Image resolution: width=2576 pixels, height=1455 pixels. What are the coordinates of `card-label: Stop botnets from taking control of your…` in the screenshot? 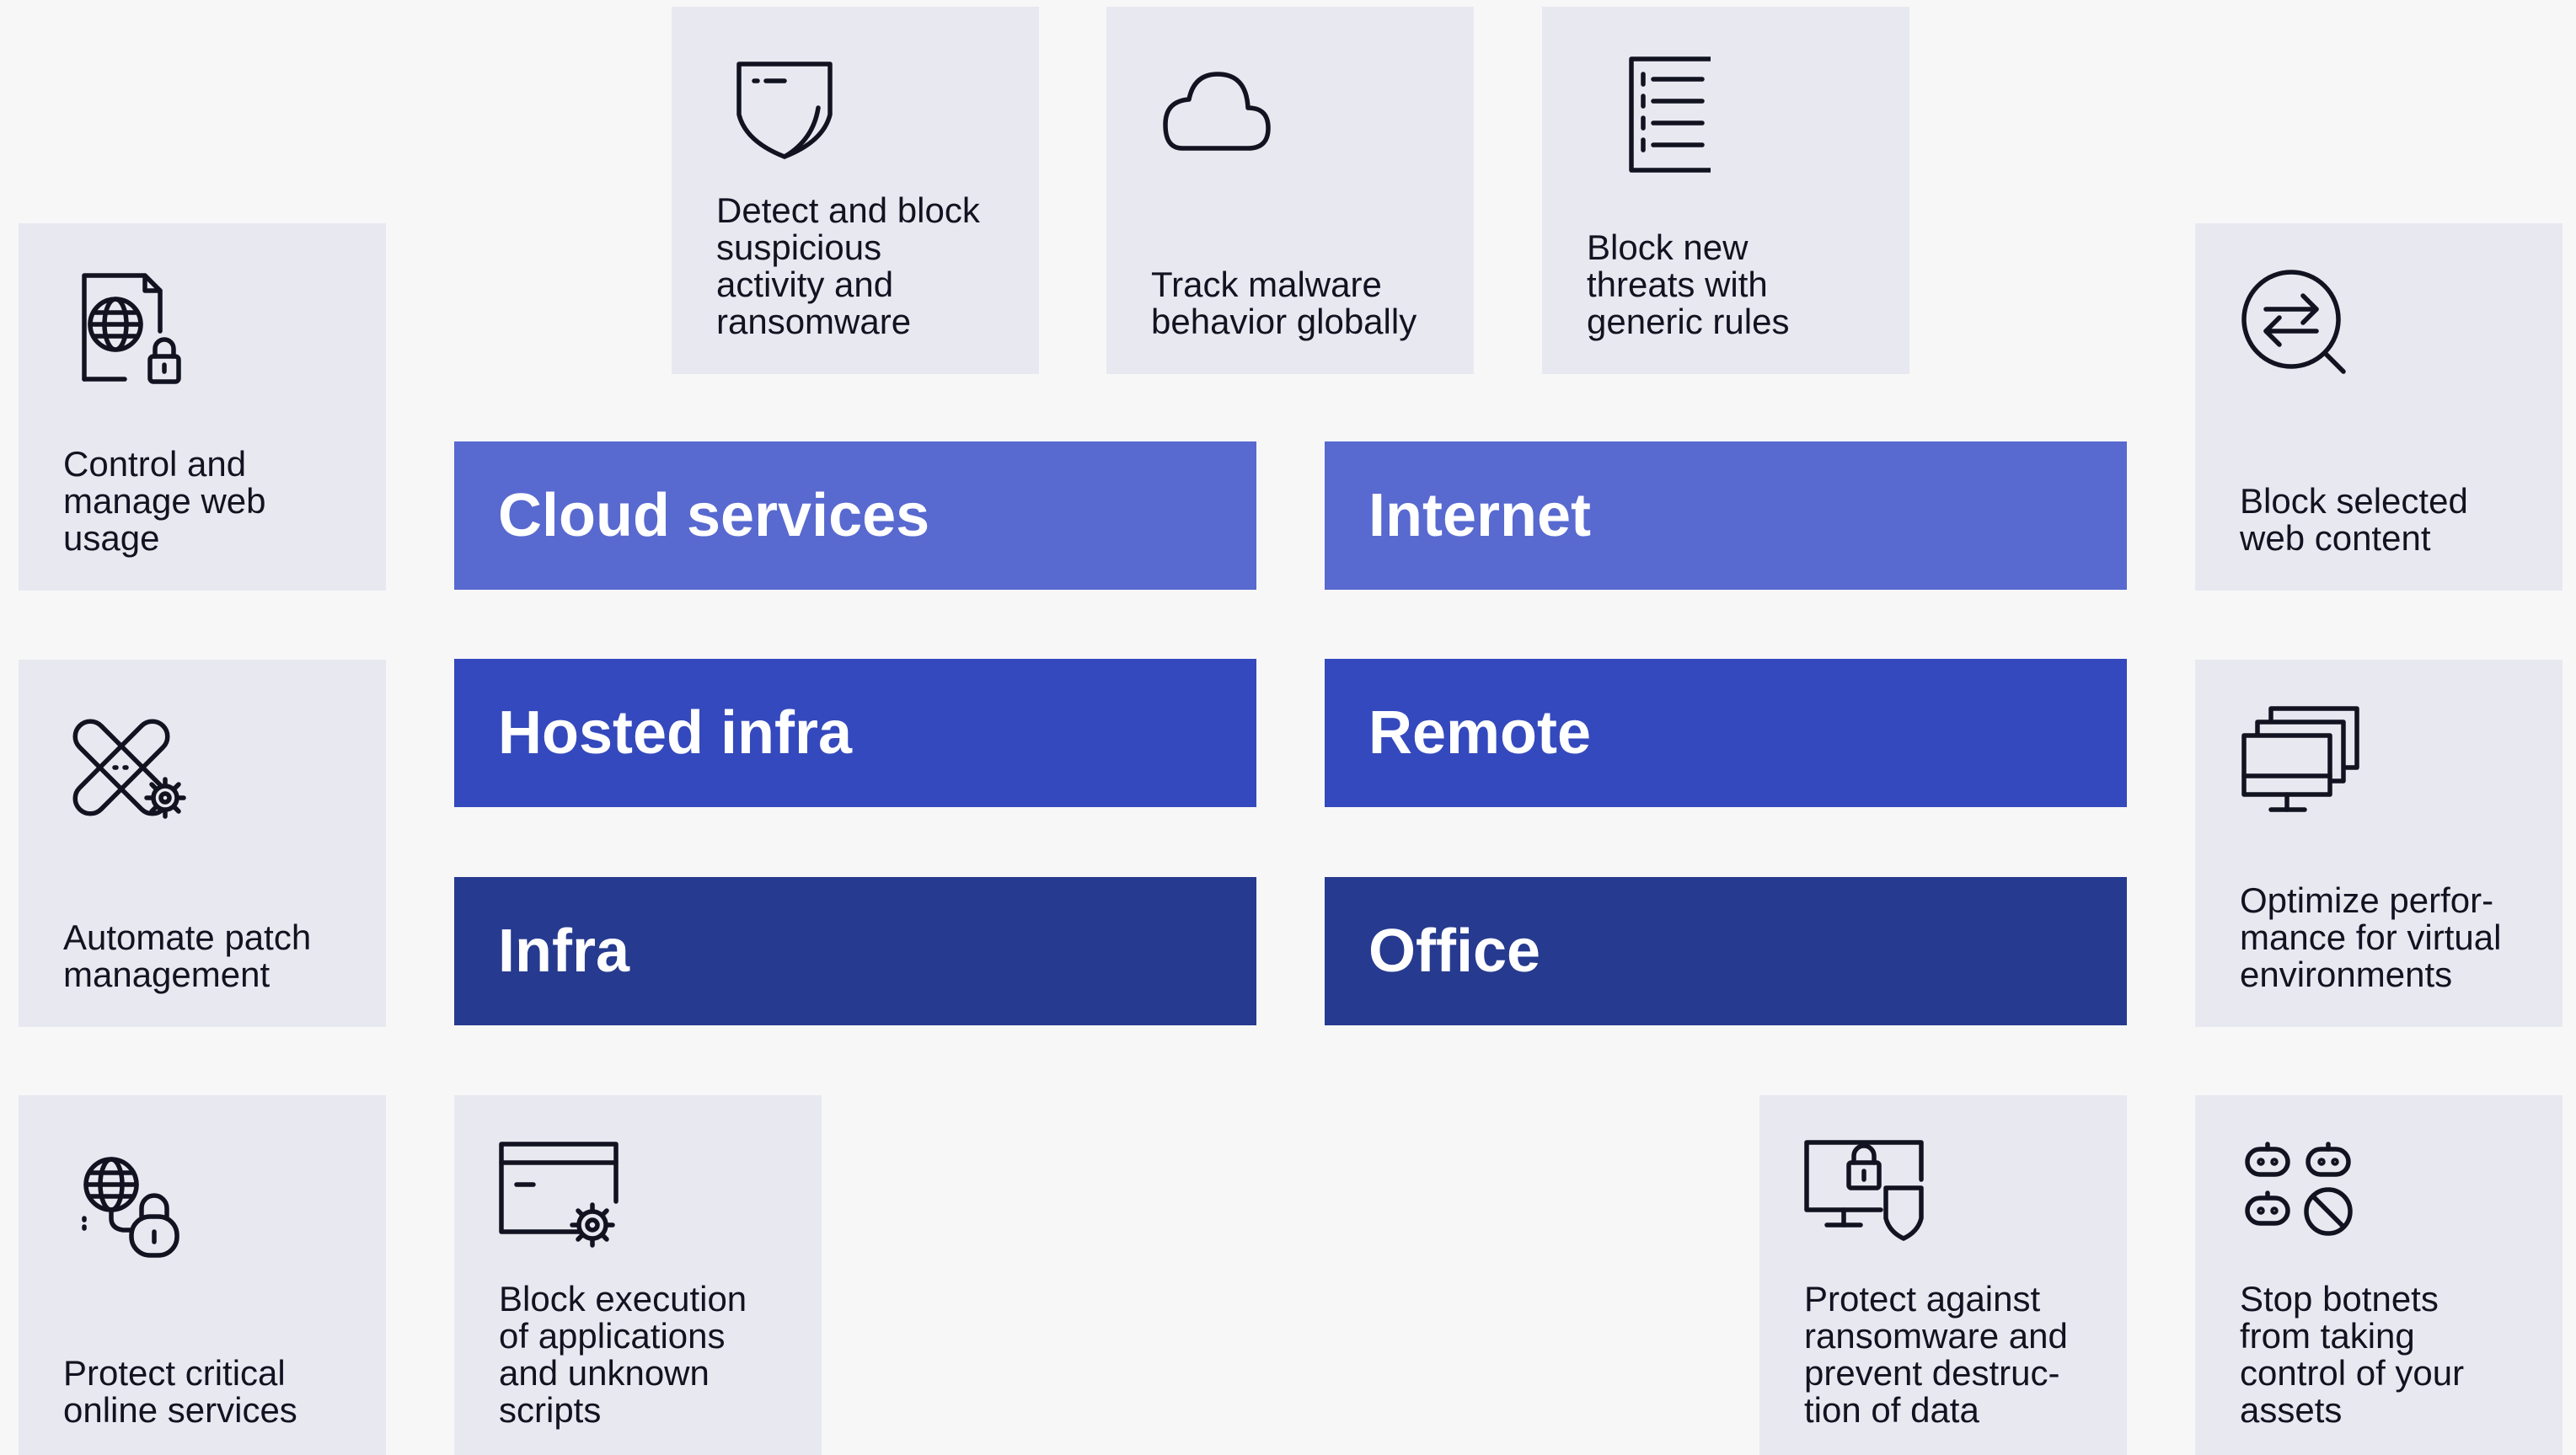 It's located at (2352, 1354).